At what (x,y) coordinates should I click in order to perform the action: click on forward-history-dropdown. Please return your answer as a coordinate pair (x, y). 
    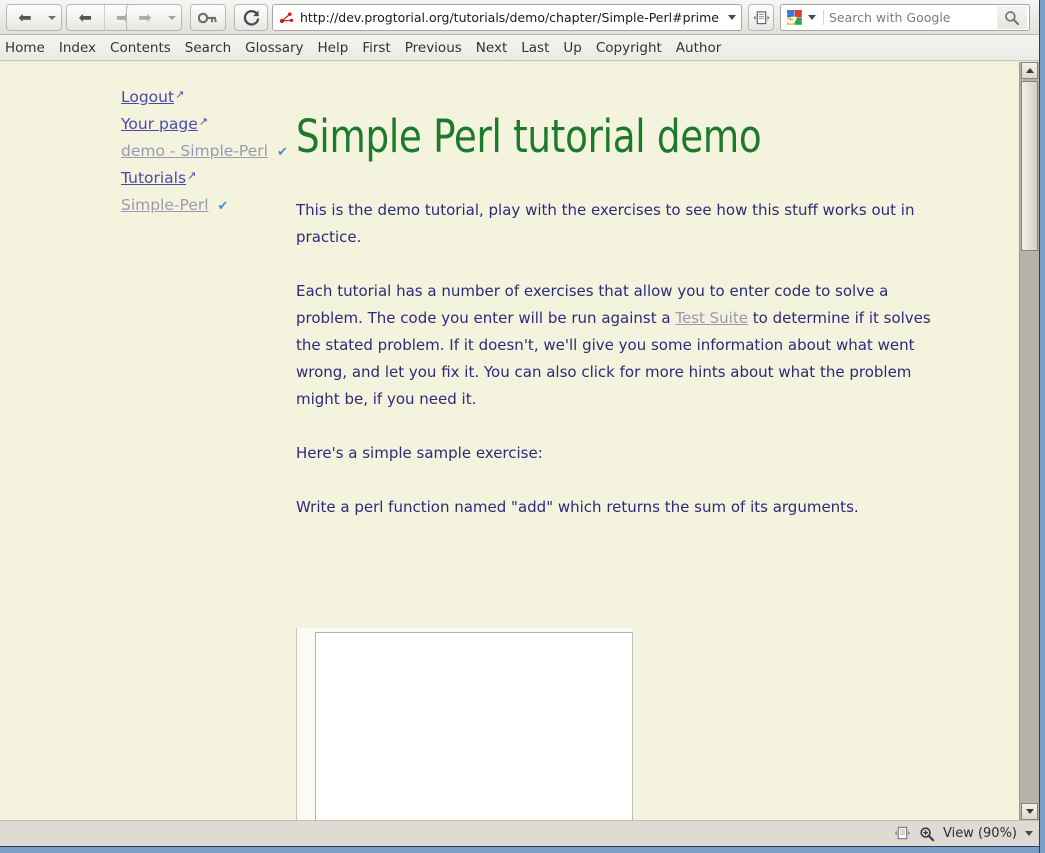
    Looking at the image, I should click on (172, 17).